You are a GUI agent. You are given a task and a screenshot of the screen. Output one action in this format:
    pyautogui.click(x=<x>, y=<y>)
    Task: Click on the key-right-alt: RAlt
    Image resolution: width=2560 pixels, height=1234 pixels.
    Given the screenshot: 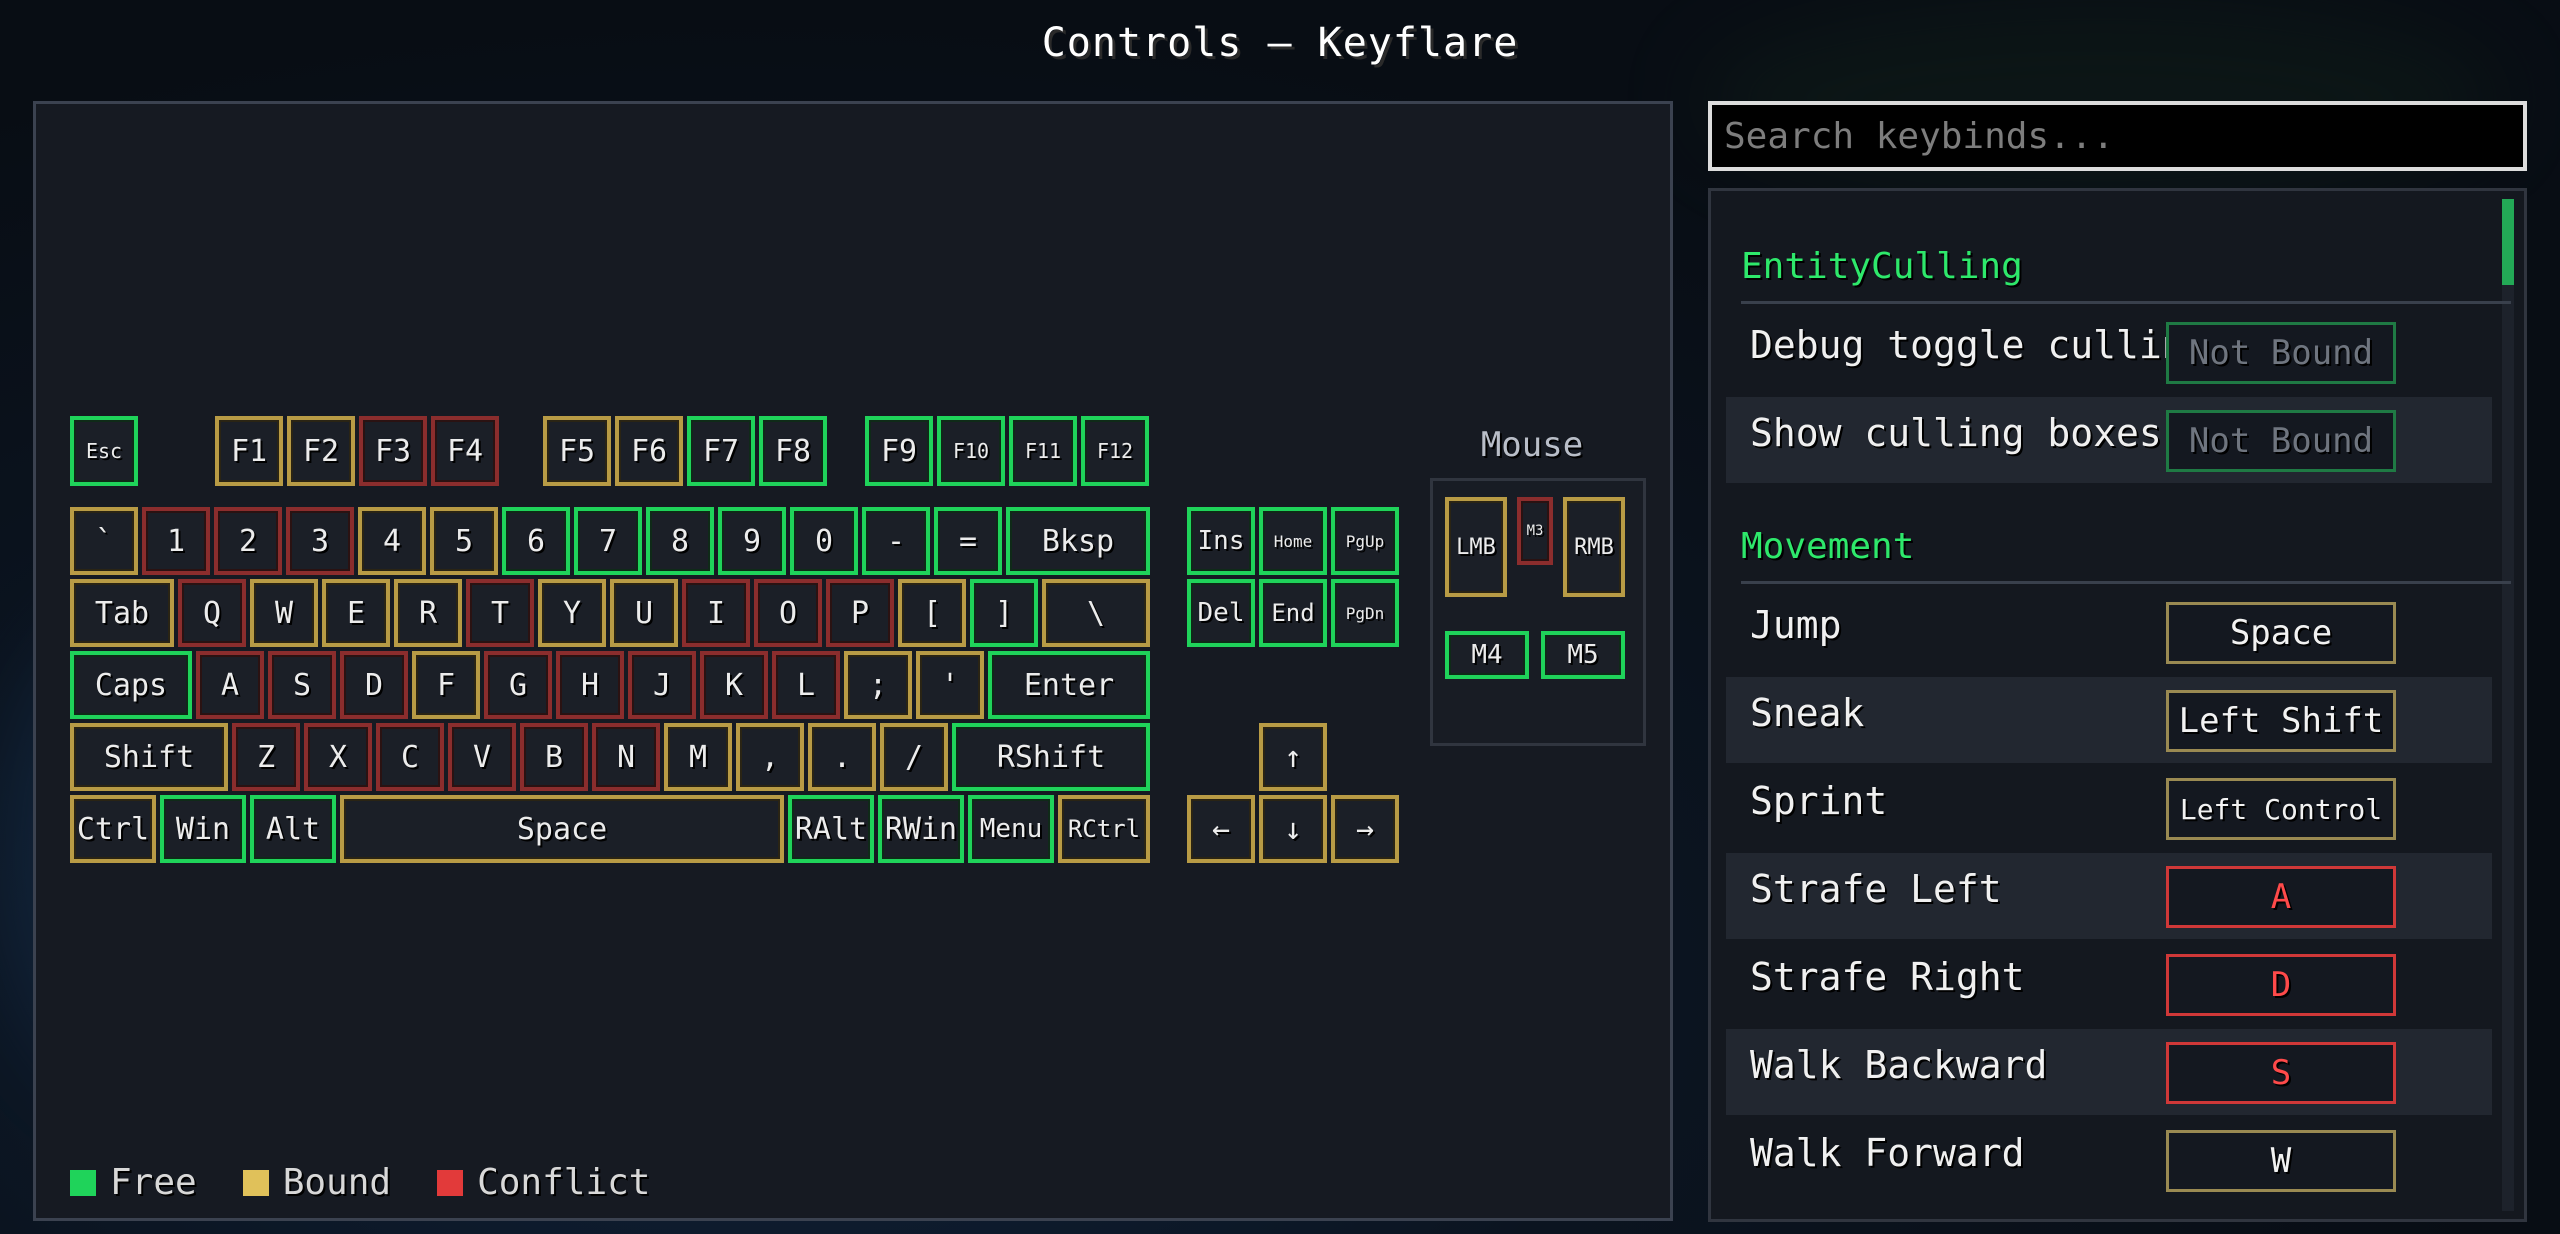 What is the action you would take?
    pyautogui.click(x=831, y=829)
    